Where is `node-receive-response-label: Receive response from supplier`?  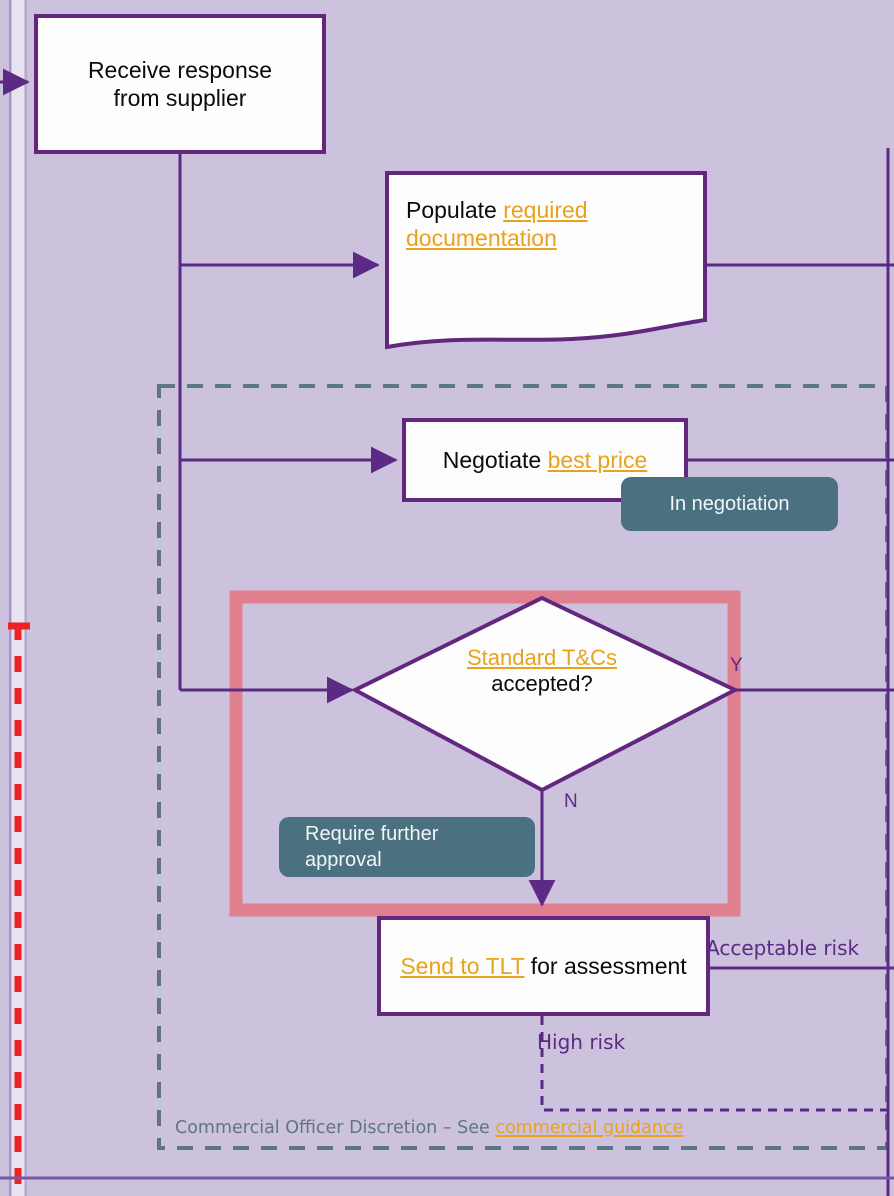
node-receive-response-label: Receive response from supplier is located at coordinates (180, 84).